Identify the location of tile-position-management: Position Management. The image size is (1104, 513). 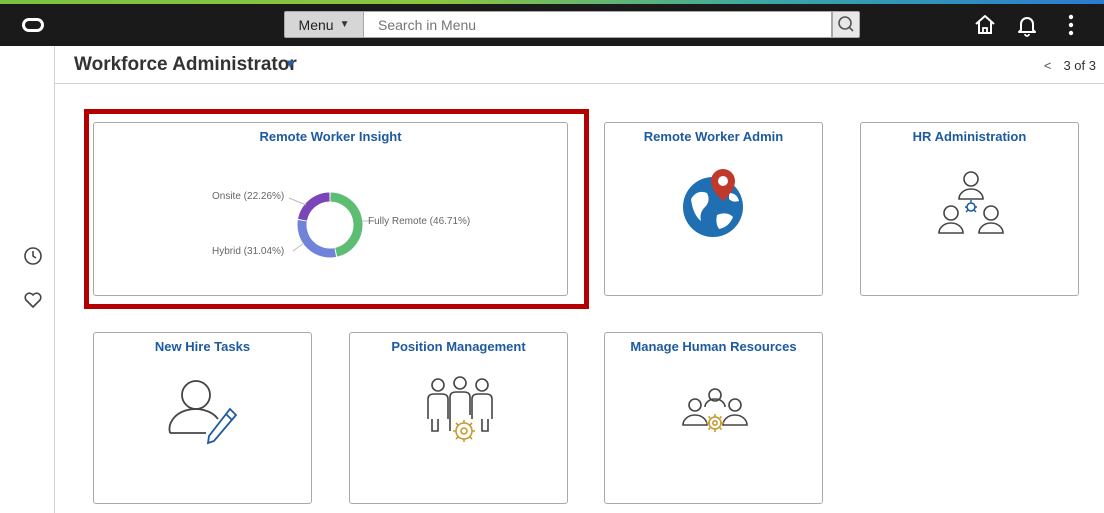
(458, 418).